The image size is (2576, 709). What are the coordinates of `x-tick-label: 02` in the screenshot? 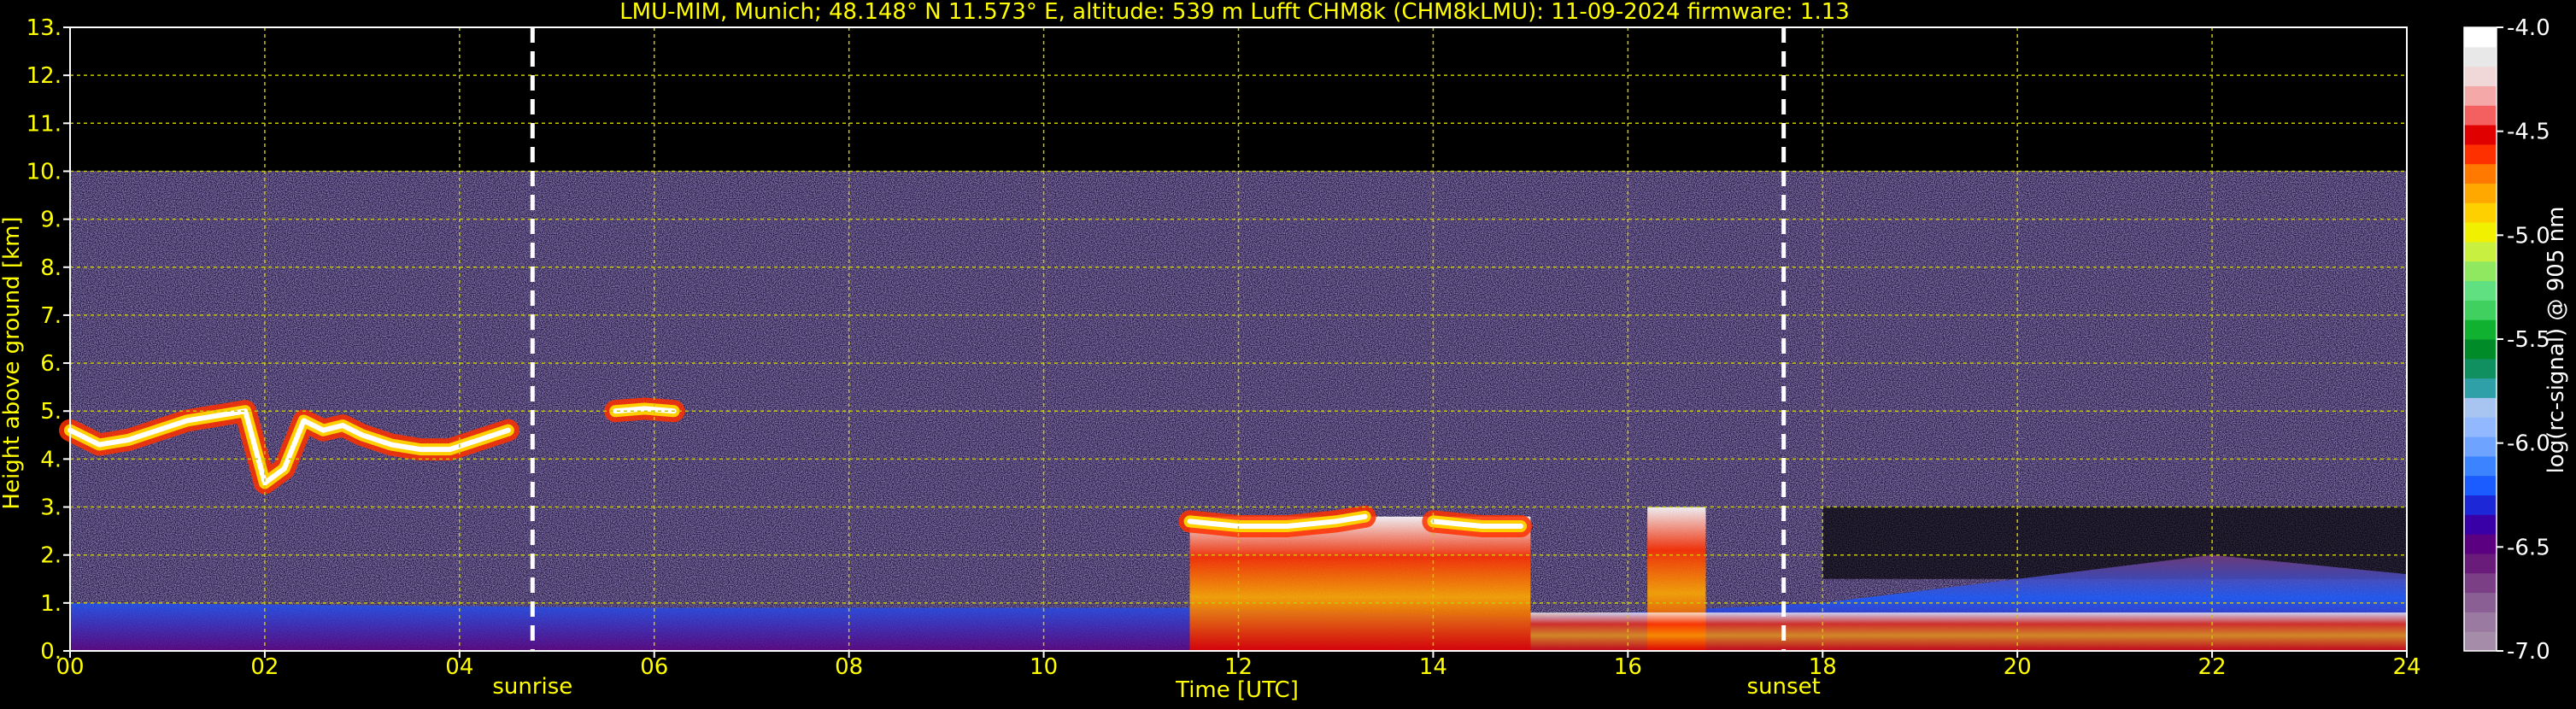 It's located at (264, 667).